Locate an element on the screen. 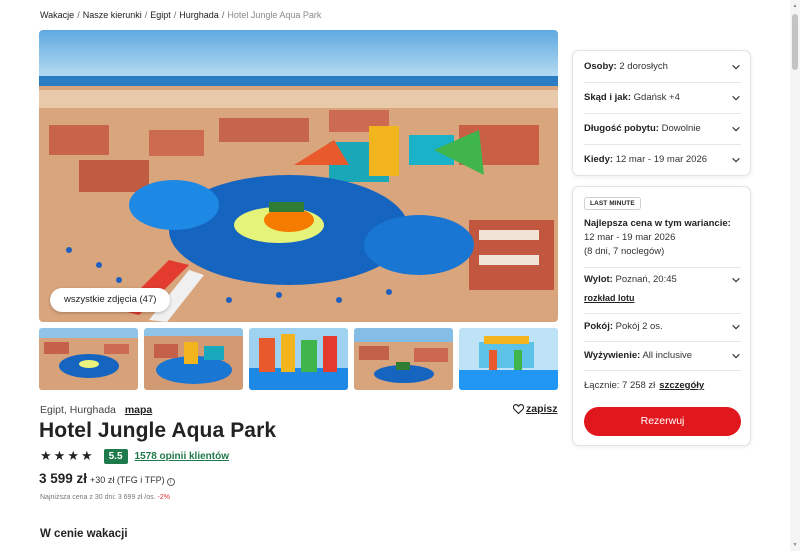  offer-dates: 12 mar - 19 mar 2026 is located at coordinates (630, 237).